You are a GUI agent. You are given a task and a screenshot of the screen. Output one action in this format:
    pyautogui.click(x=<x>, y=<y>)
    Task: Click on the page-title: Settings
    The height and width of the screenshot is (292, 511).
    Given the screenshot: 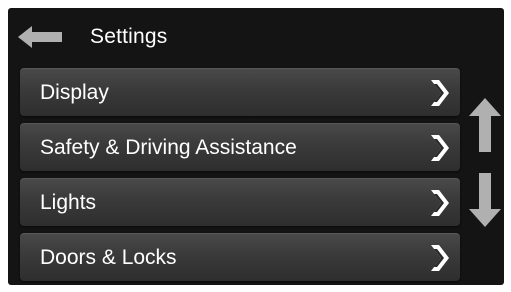 What is the action you would take?
    pyautogui.click(x=129, y=36)
    